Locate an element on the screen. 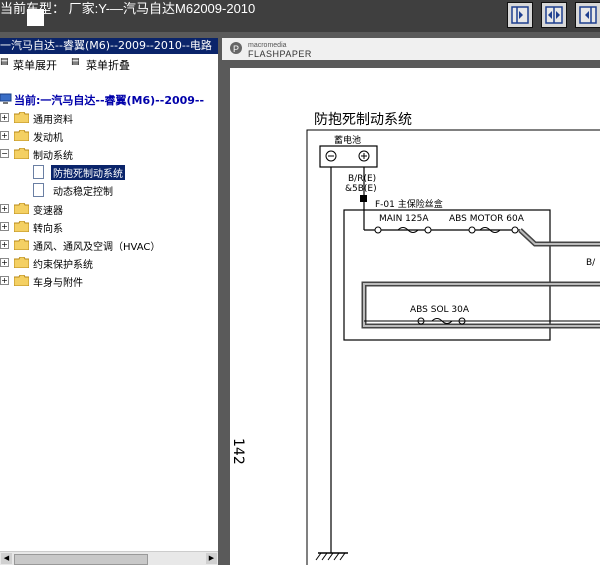 This screenshot has height=565, width=600. tree-item-label: 制动系统 is located at coordinates (53, 154).